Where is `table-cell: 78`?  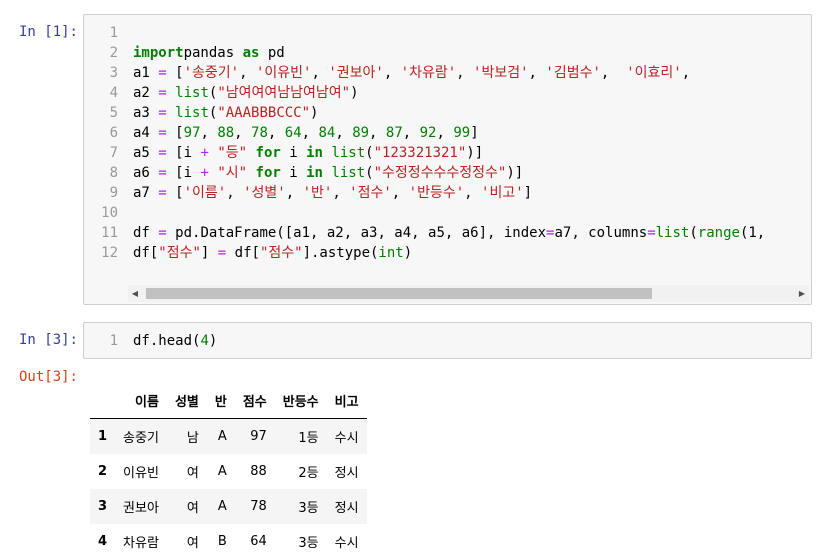 table-cell: 78 is located at coordinates (255, 506).